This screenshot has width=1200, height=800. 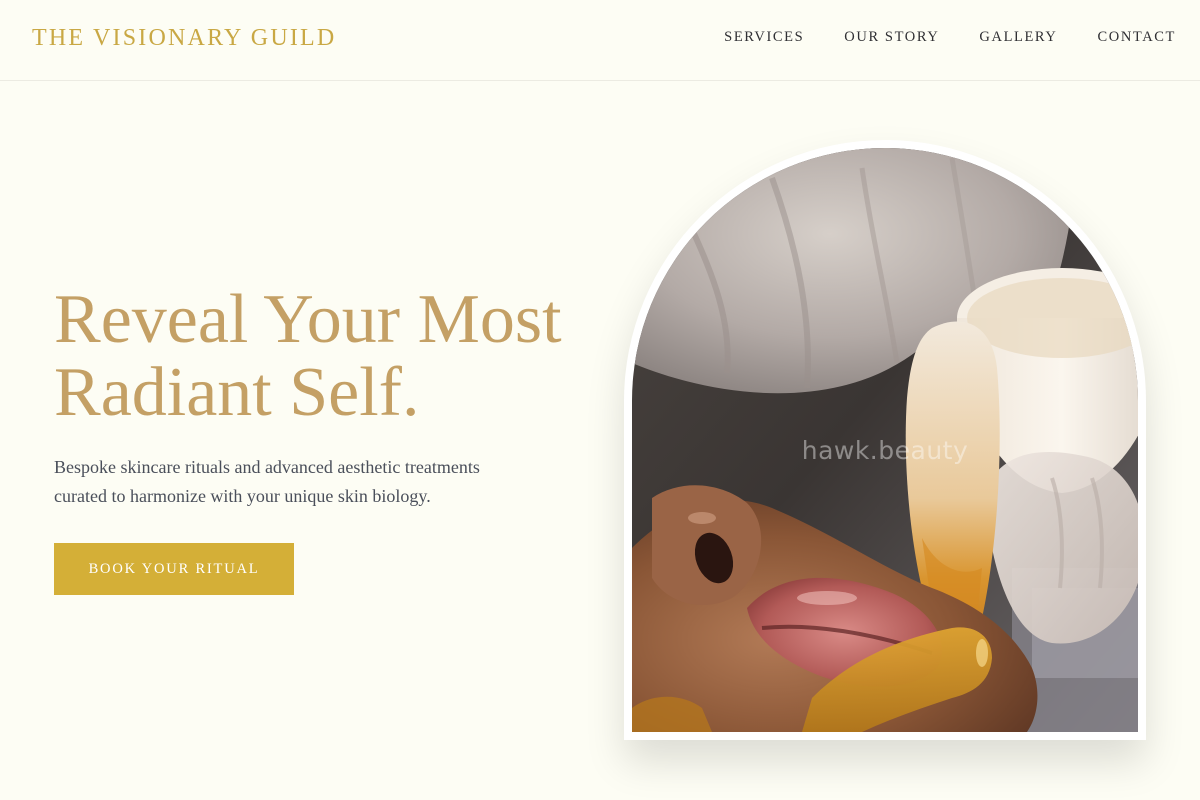 What do you see at coordinates (950, 37) in the screenshot?
I see `main-nav: SERVICES OUR STORY GALLERY CONTACT` at bounding box center [950, 37].